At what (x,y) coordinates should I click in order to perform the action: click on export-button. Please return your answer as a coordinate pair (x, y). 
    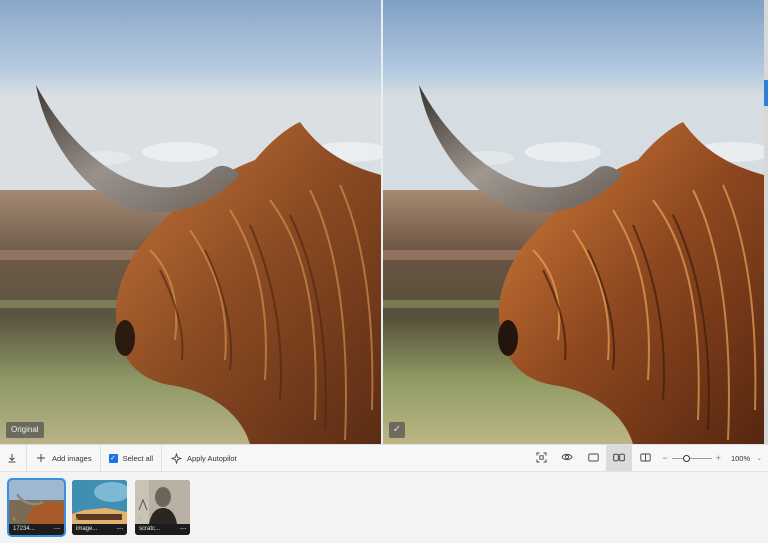
    Looking at the image, I should click on (13, 458).